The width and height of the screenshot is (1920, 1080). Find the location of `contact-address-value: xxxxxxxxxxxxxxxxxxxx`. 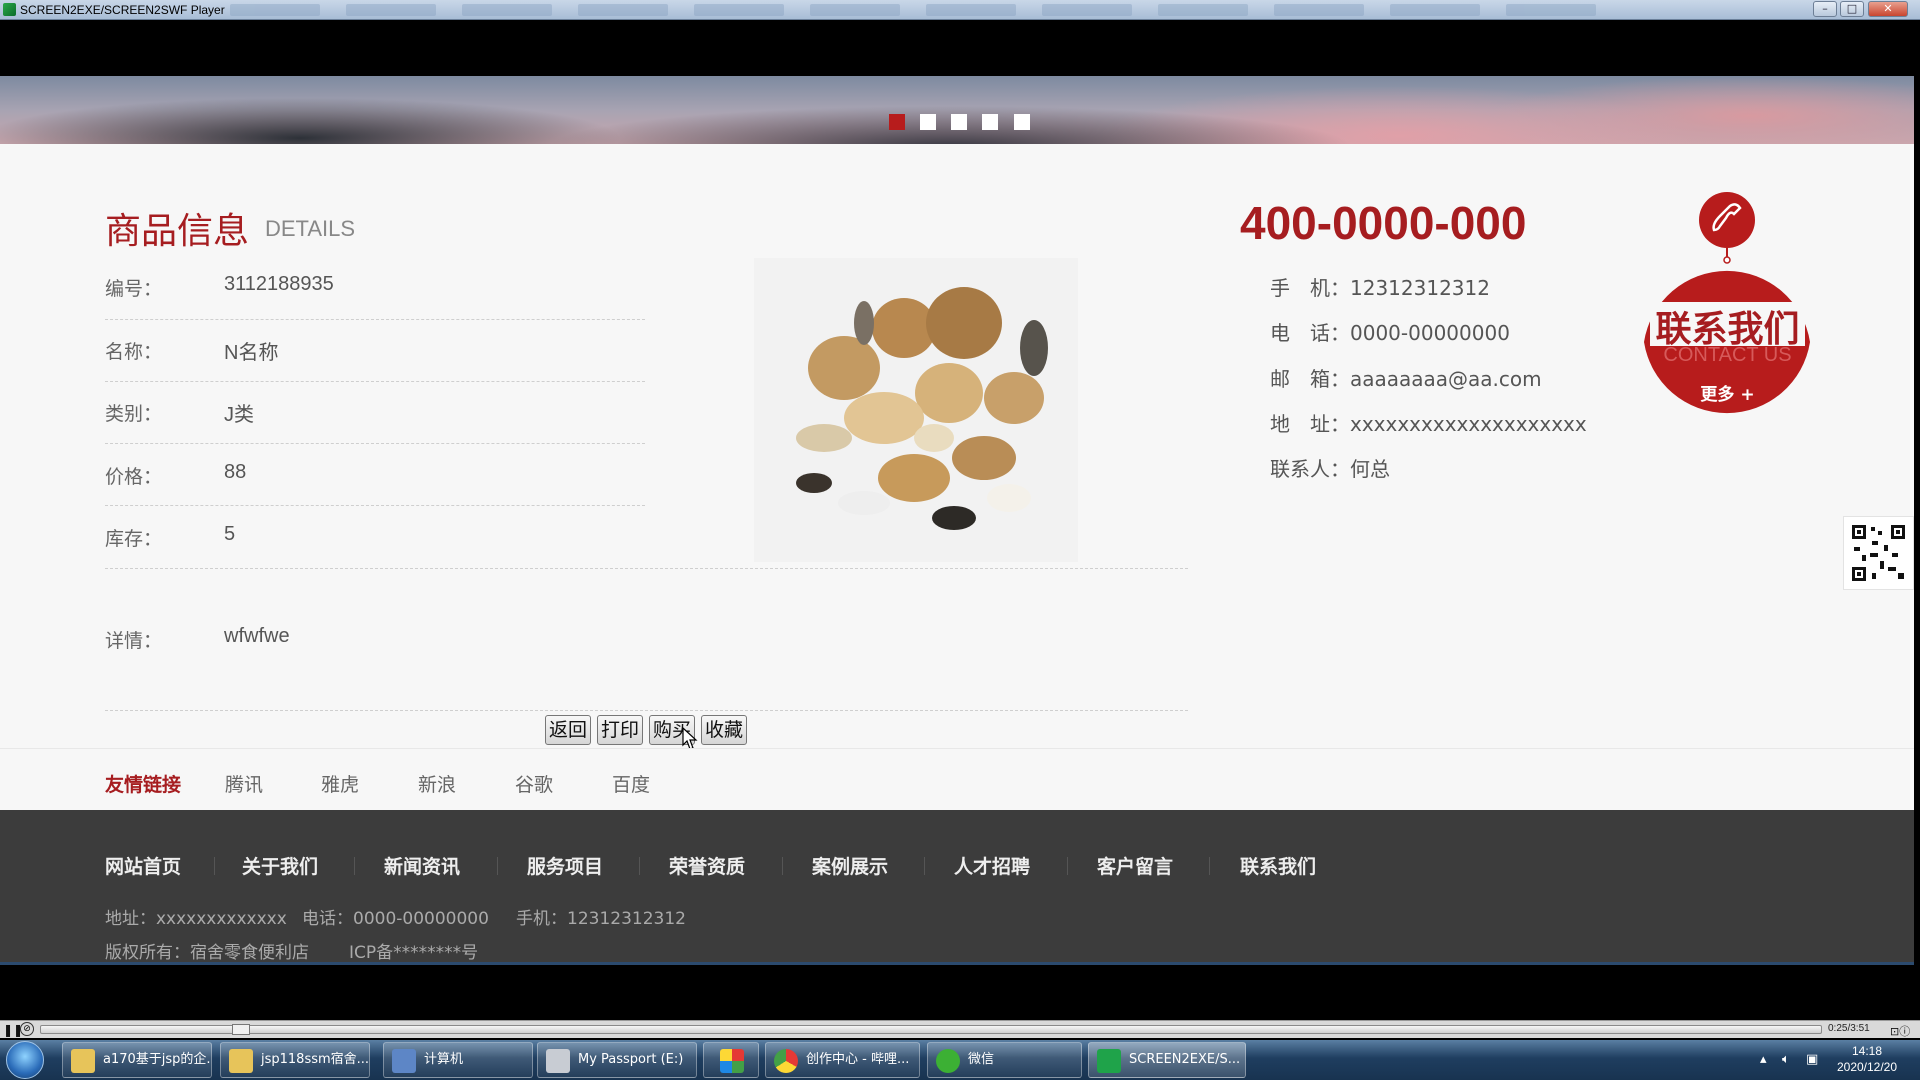

contact-address-value: xxxxxxxxxxxxxxxxxxxx is located at coordinates (1468, 424).